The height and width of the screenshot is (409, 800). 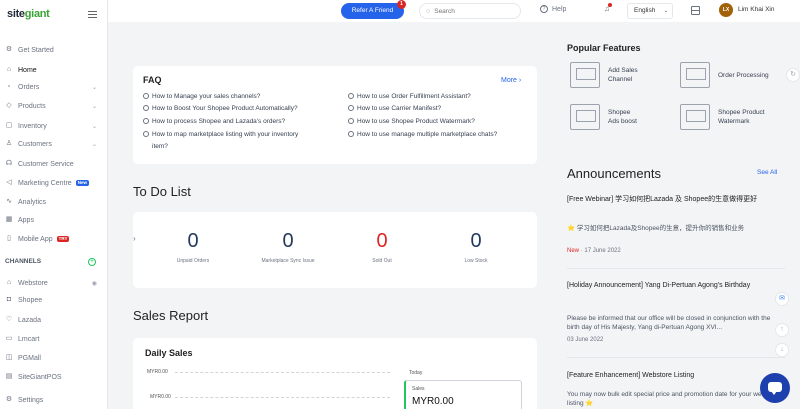 What do you see at coordinates (782, 350) in the screenshot?
I see `scroll-down-icon: ↓` at bounding box center [782, 350].